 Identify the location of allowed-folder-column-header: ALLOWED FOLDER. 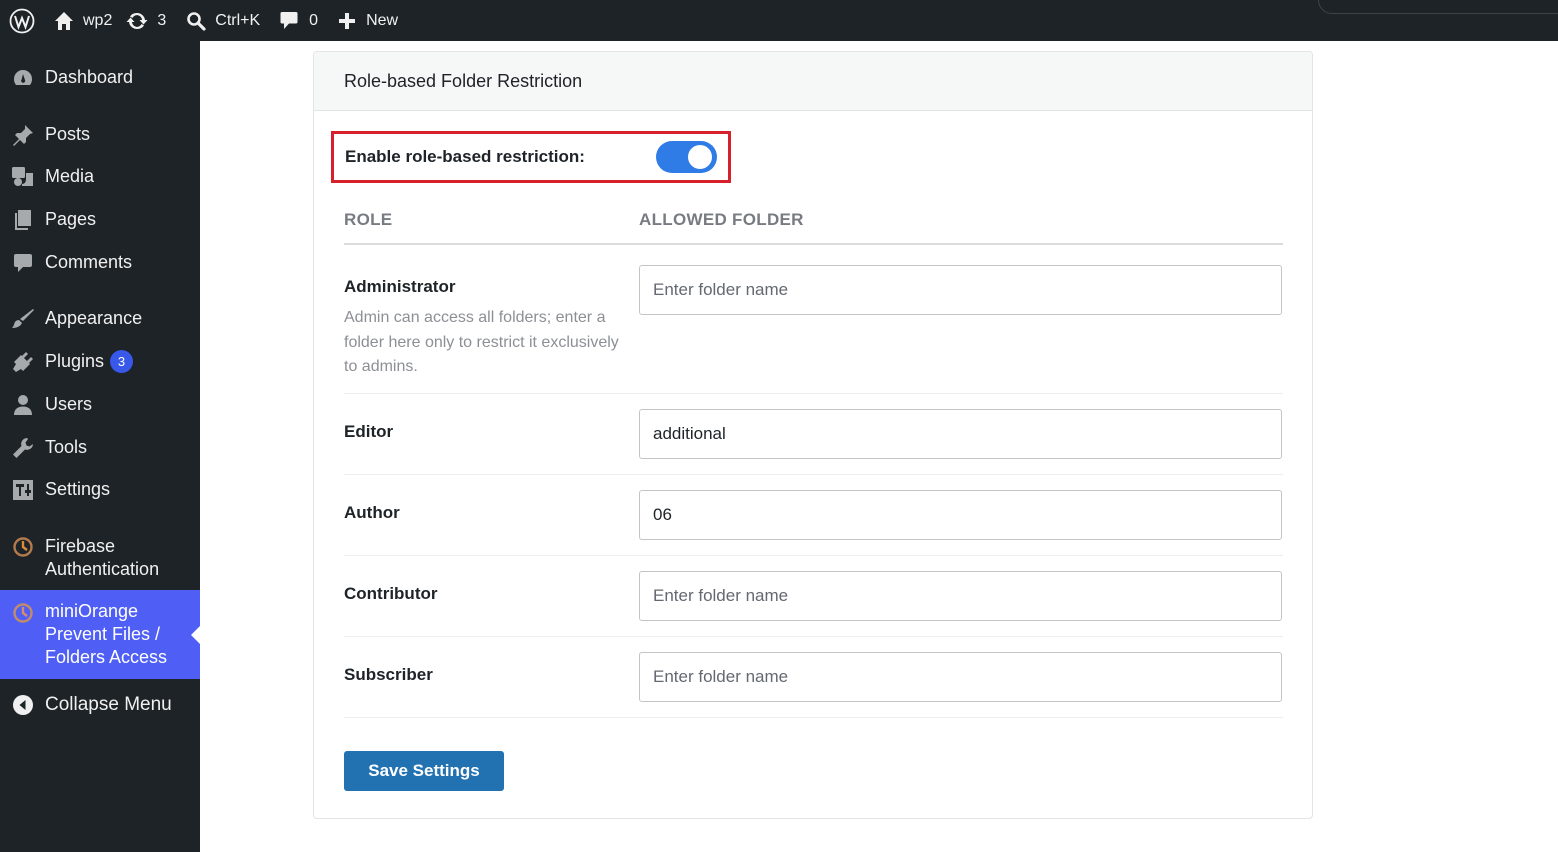
(721, 219).